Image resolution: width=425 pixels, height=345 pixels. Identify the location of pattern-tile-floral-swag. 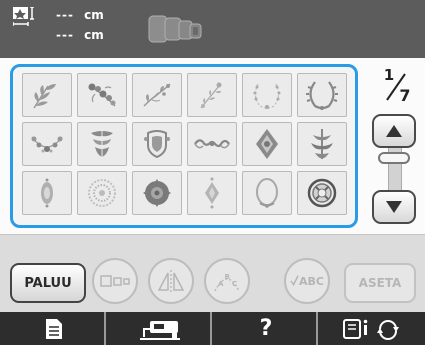
(47, 144).